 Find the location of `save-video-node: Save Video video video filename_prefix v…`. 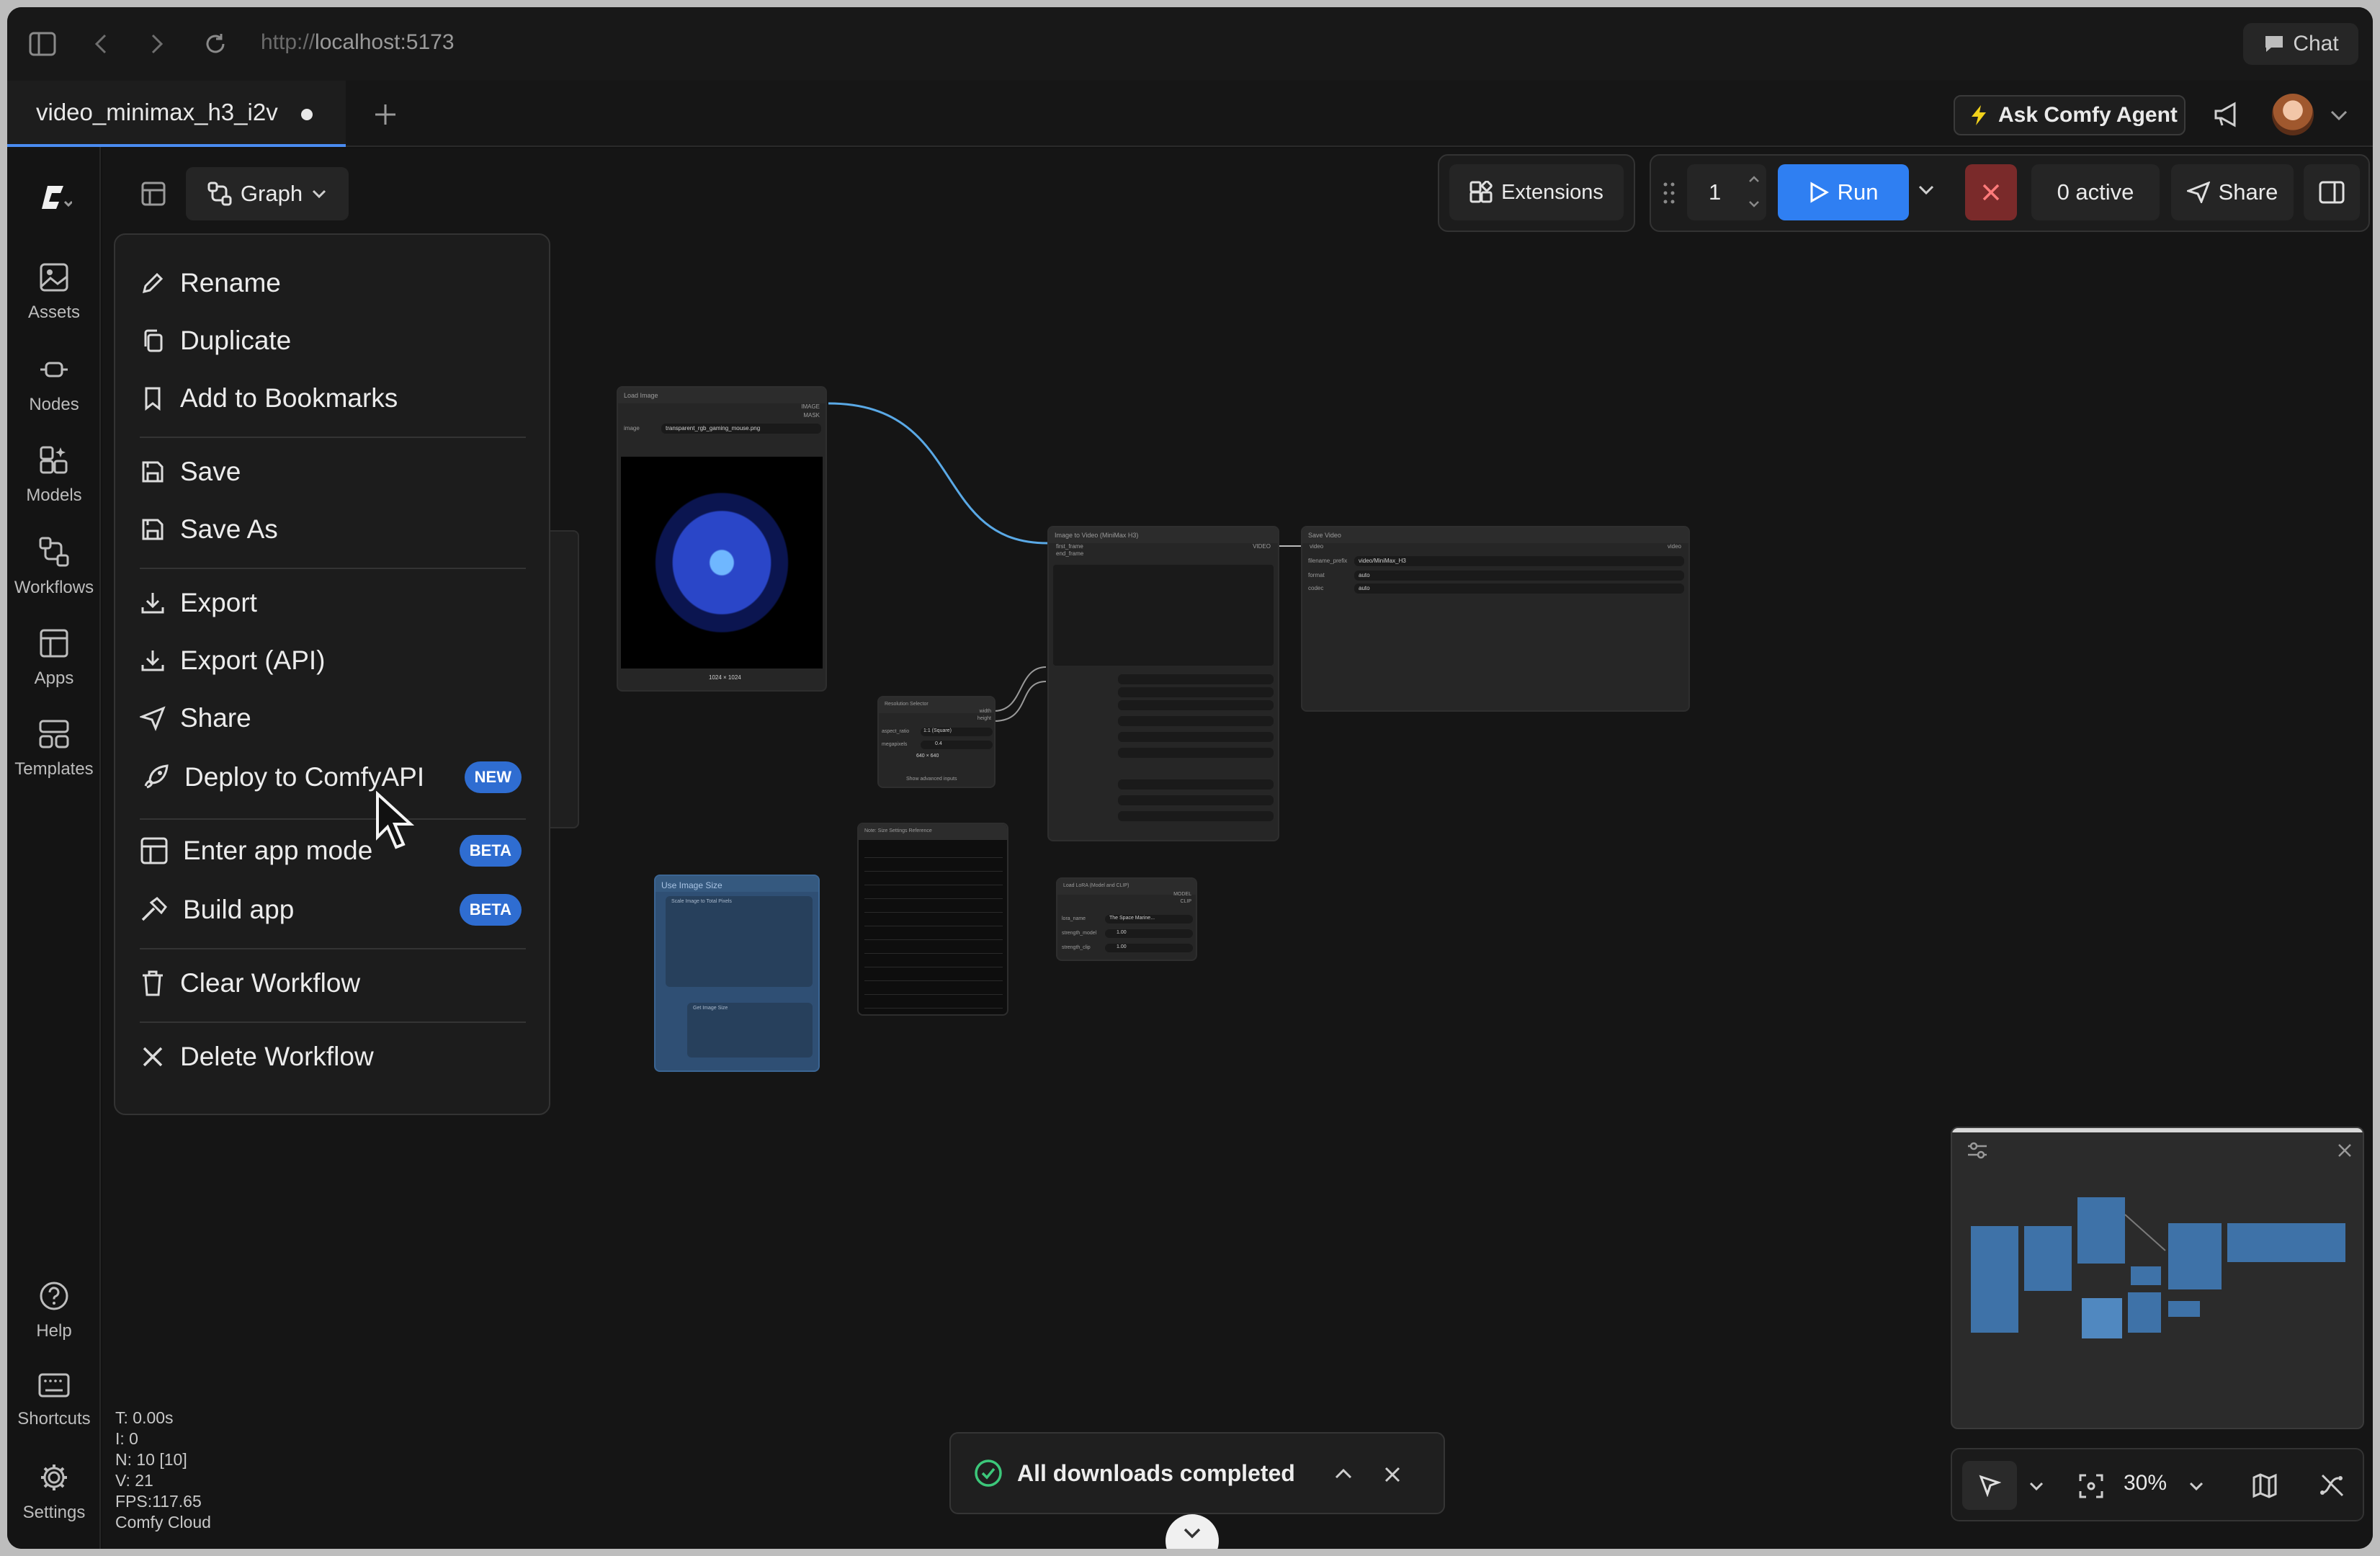

save-video-node: Save Video video video filename_prefix v… is located at coordinates (1495, 619).